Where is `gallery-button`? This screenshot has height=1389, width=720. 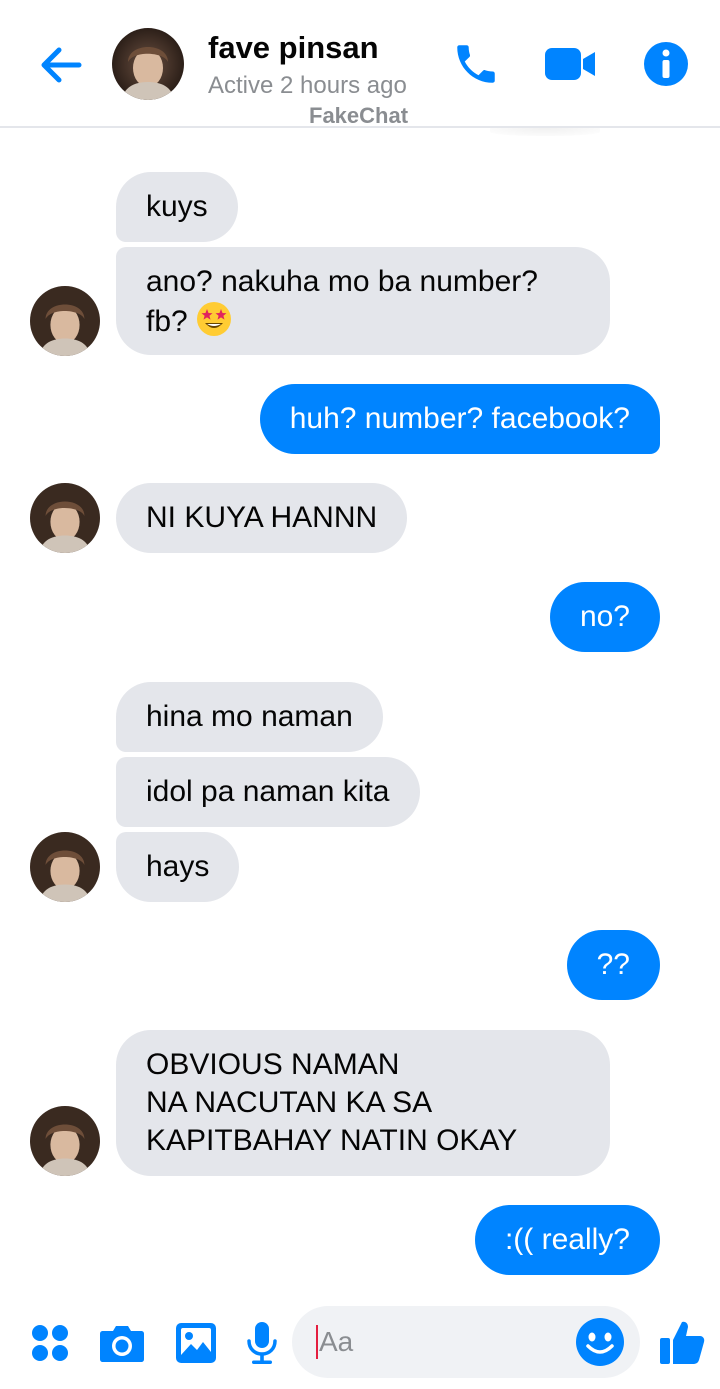
gallery-button is located at coordinates (196, 1343).